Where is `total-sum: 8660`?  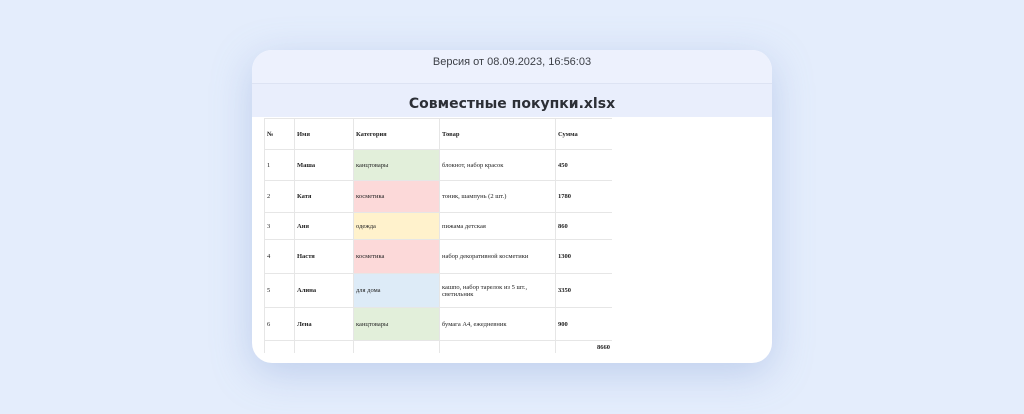 total-sum: 8660 is located at coordinates (583, 346).